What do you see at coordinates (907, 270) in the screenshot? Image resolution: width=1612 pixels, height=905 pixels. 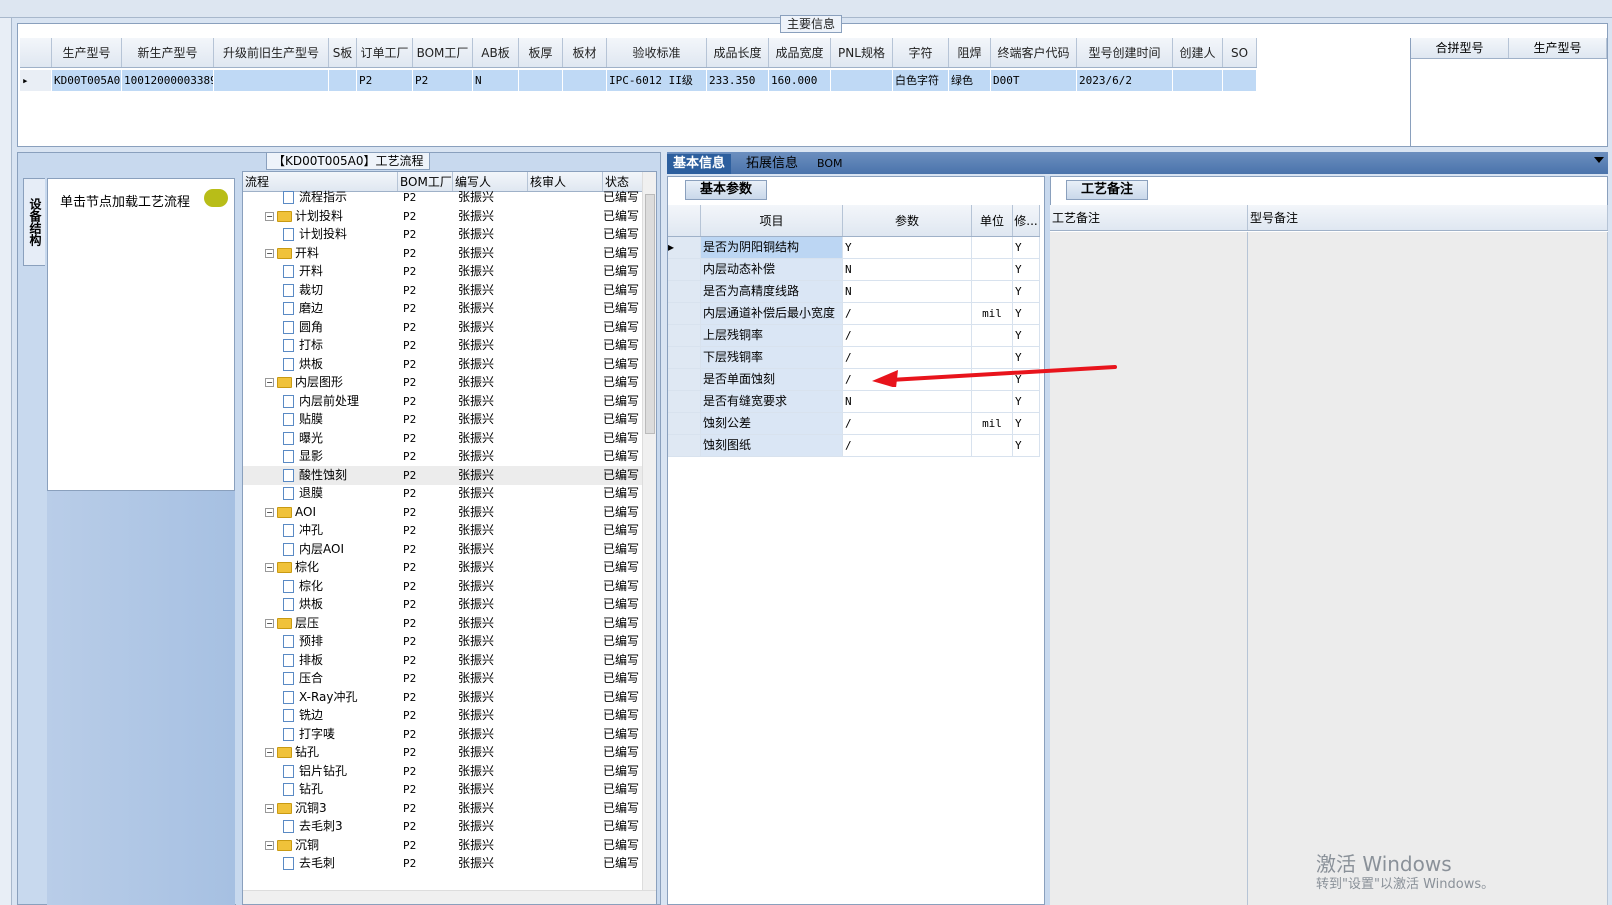 I see `param-value: N` at bounding box center [907, 270].